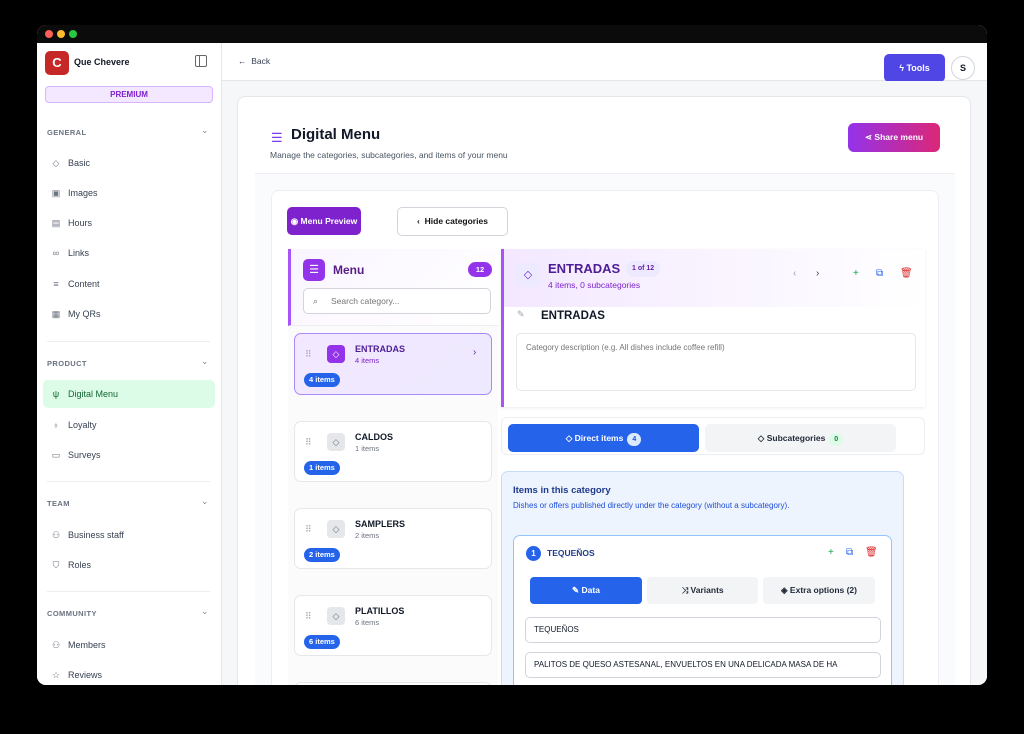 This screenshot has height=734, width=1024. I want to click on category-card-caldos: ⠿ ◇ CALDOS 1 items 1 items, so click(393, 451).